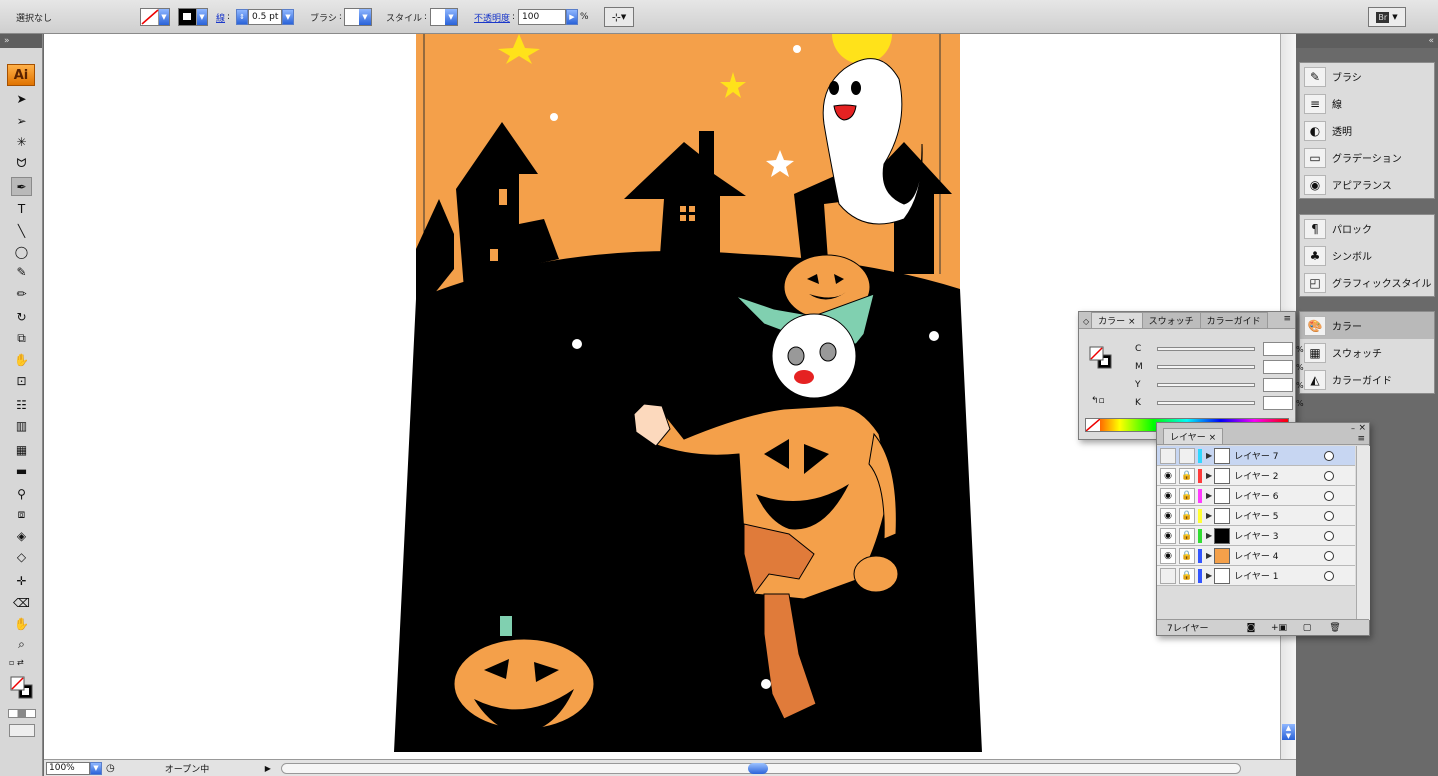 The width and height of the screenshot is (1438, 776). I want to click on fill-stroke-icon, so click(1101, 358).